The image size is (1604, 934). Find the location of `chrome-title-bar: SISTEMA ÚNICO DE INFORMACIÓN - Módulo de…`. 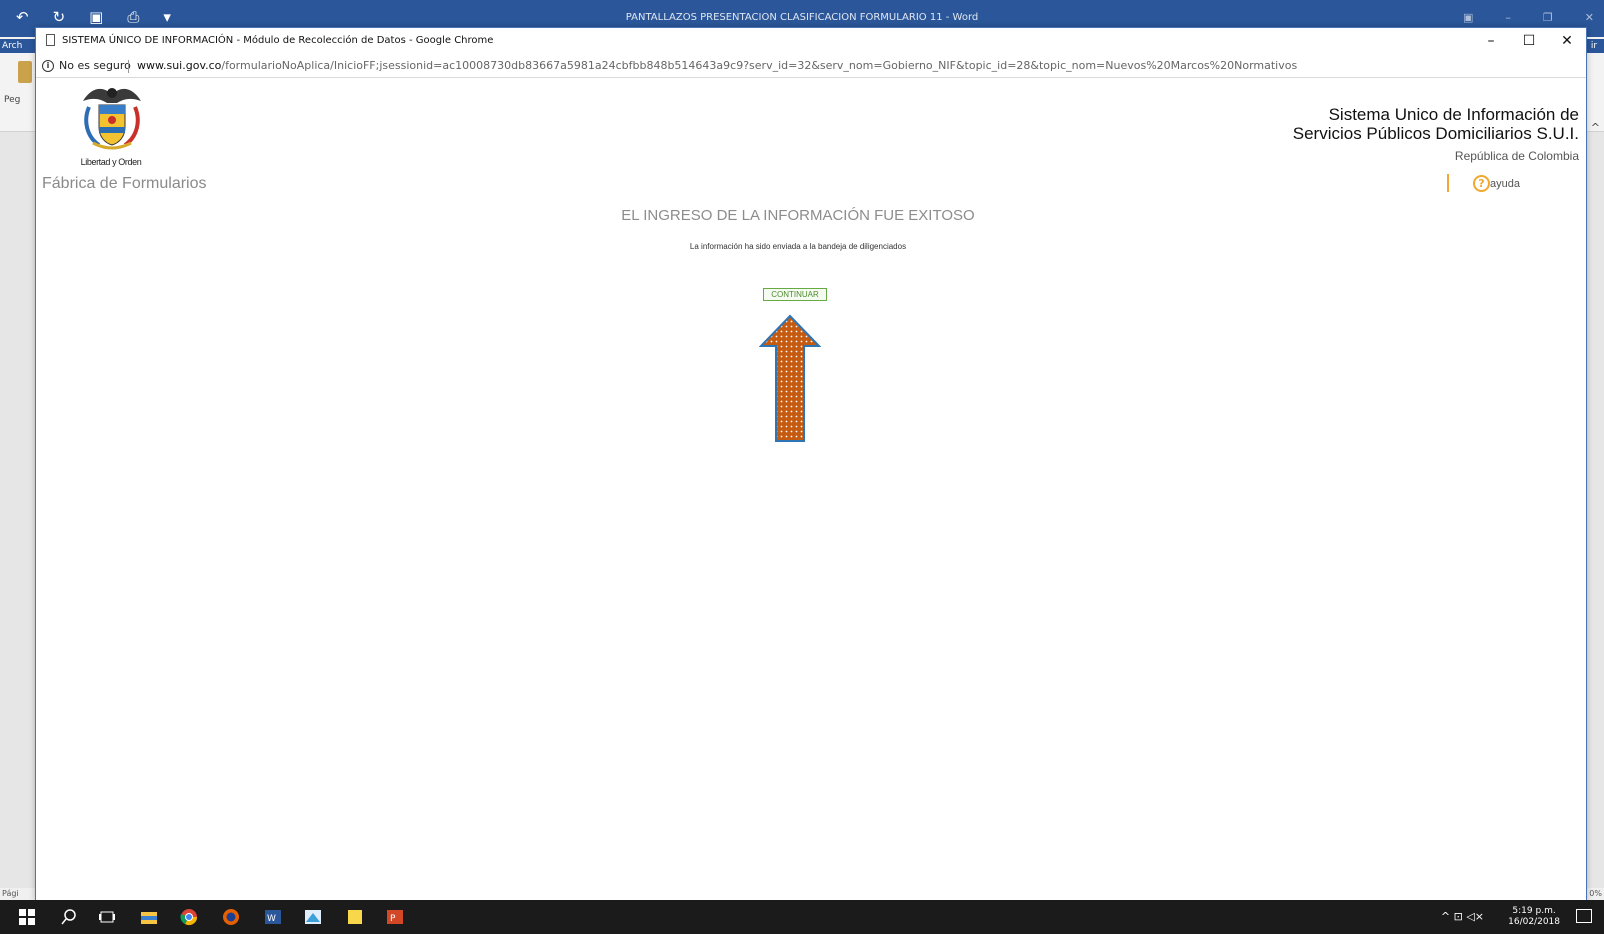

chrome-title-bar: SISTEMA ÚNICO DE INFORMACIÓN - Módulo de… is located at coordinates (811, 41).